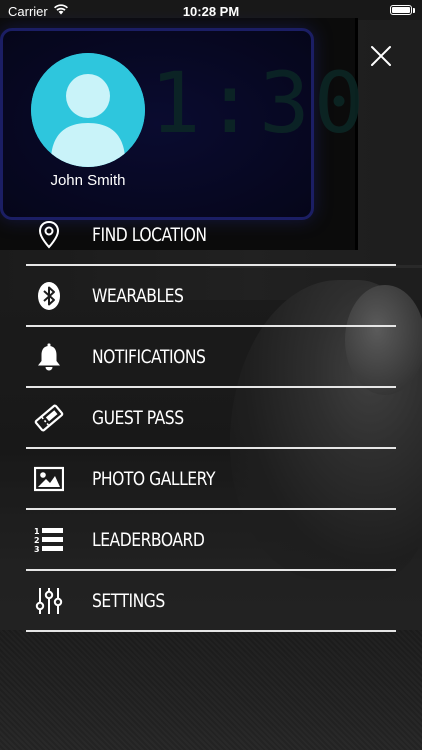  Describe the element at coordinates (37, 531) in the screenshot. I see `svg-text: 1` at that location.